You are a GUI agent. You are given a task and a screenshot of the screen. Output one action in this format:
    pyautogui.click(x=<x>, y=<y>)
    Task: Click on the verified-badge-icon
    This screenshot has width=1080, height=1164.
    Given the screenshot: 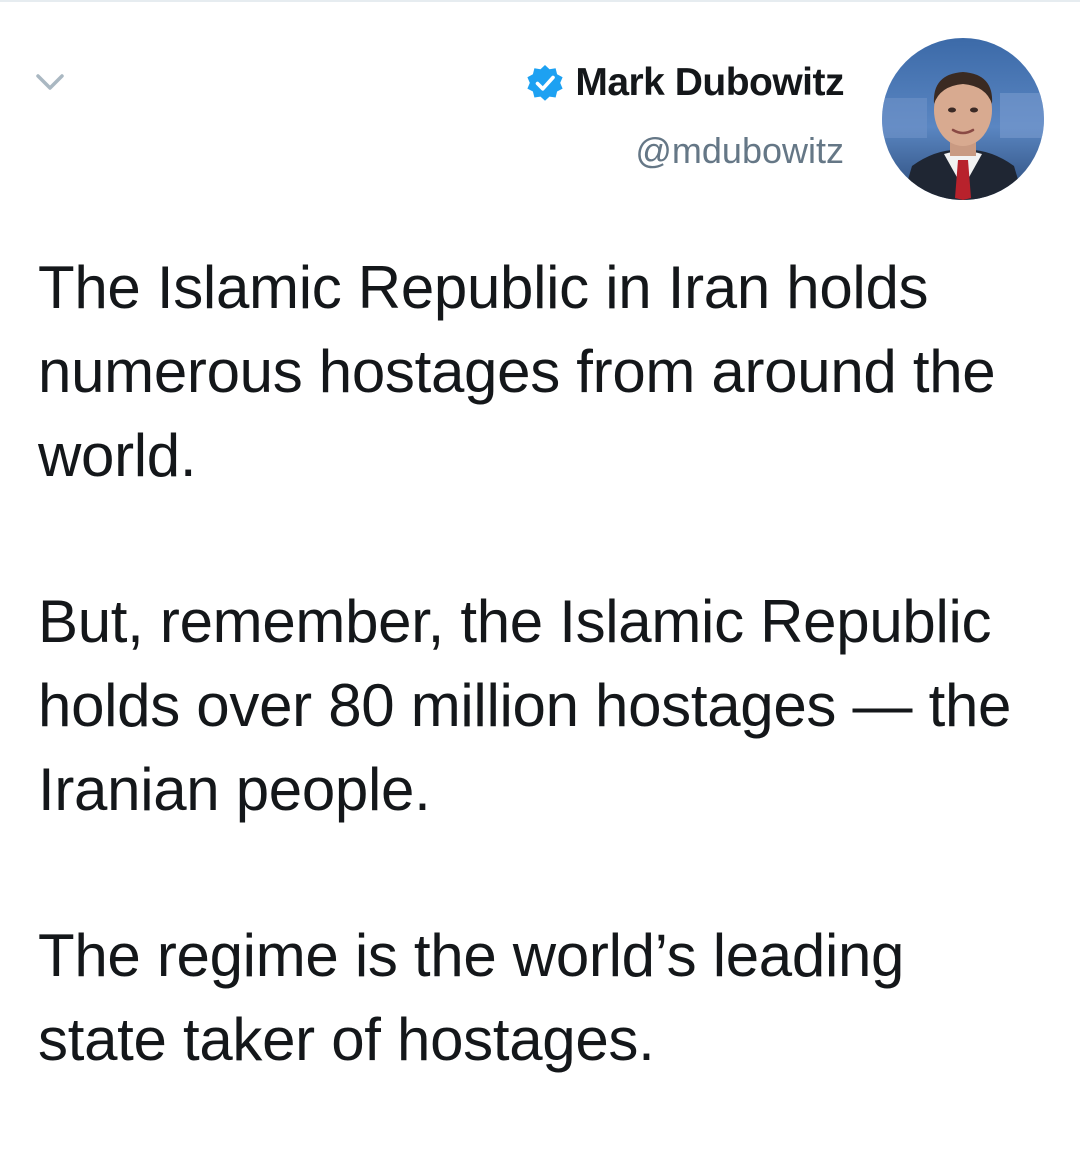 What is the action you would take?
    pyautogui.click(x=545, y=83)
    